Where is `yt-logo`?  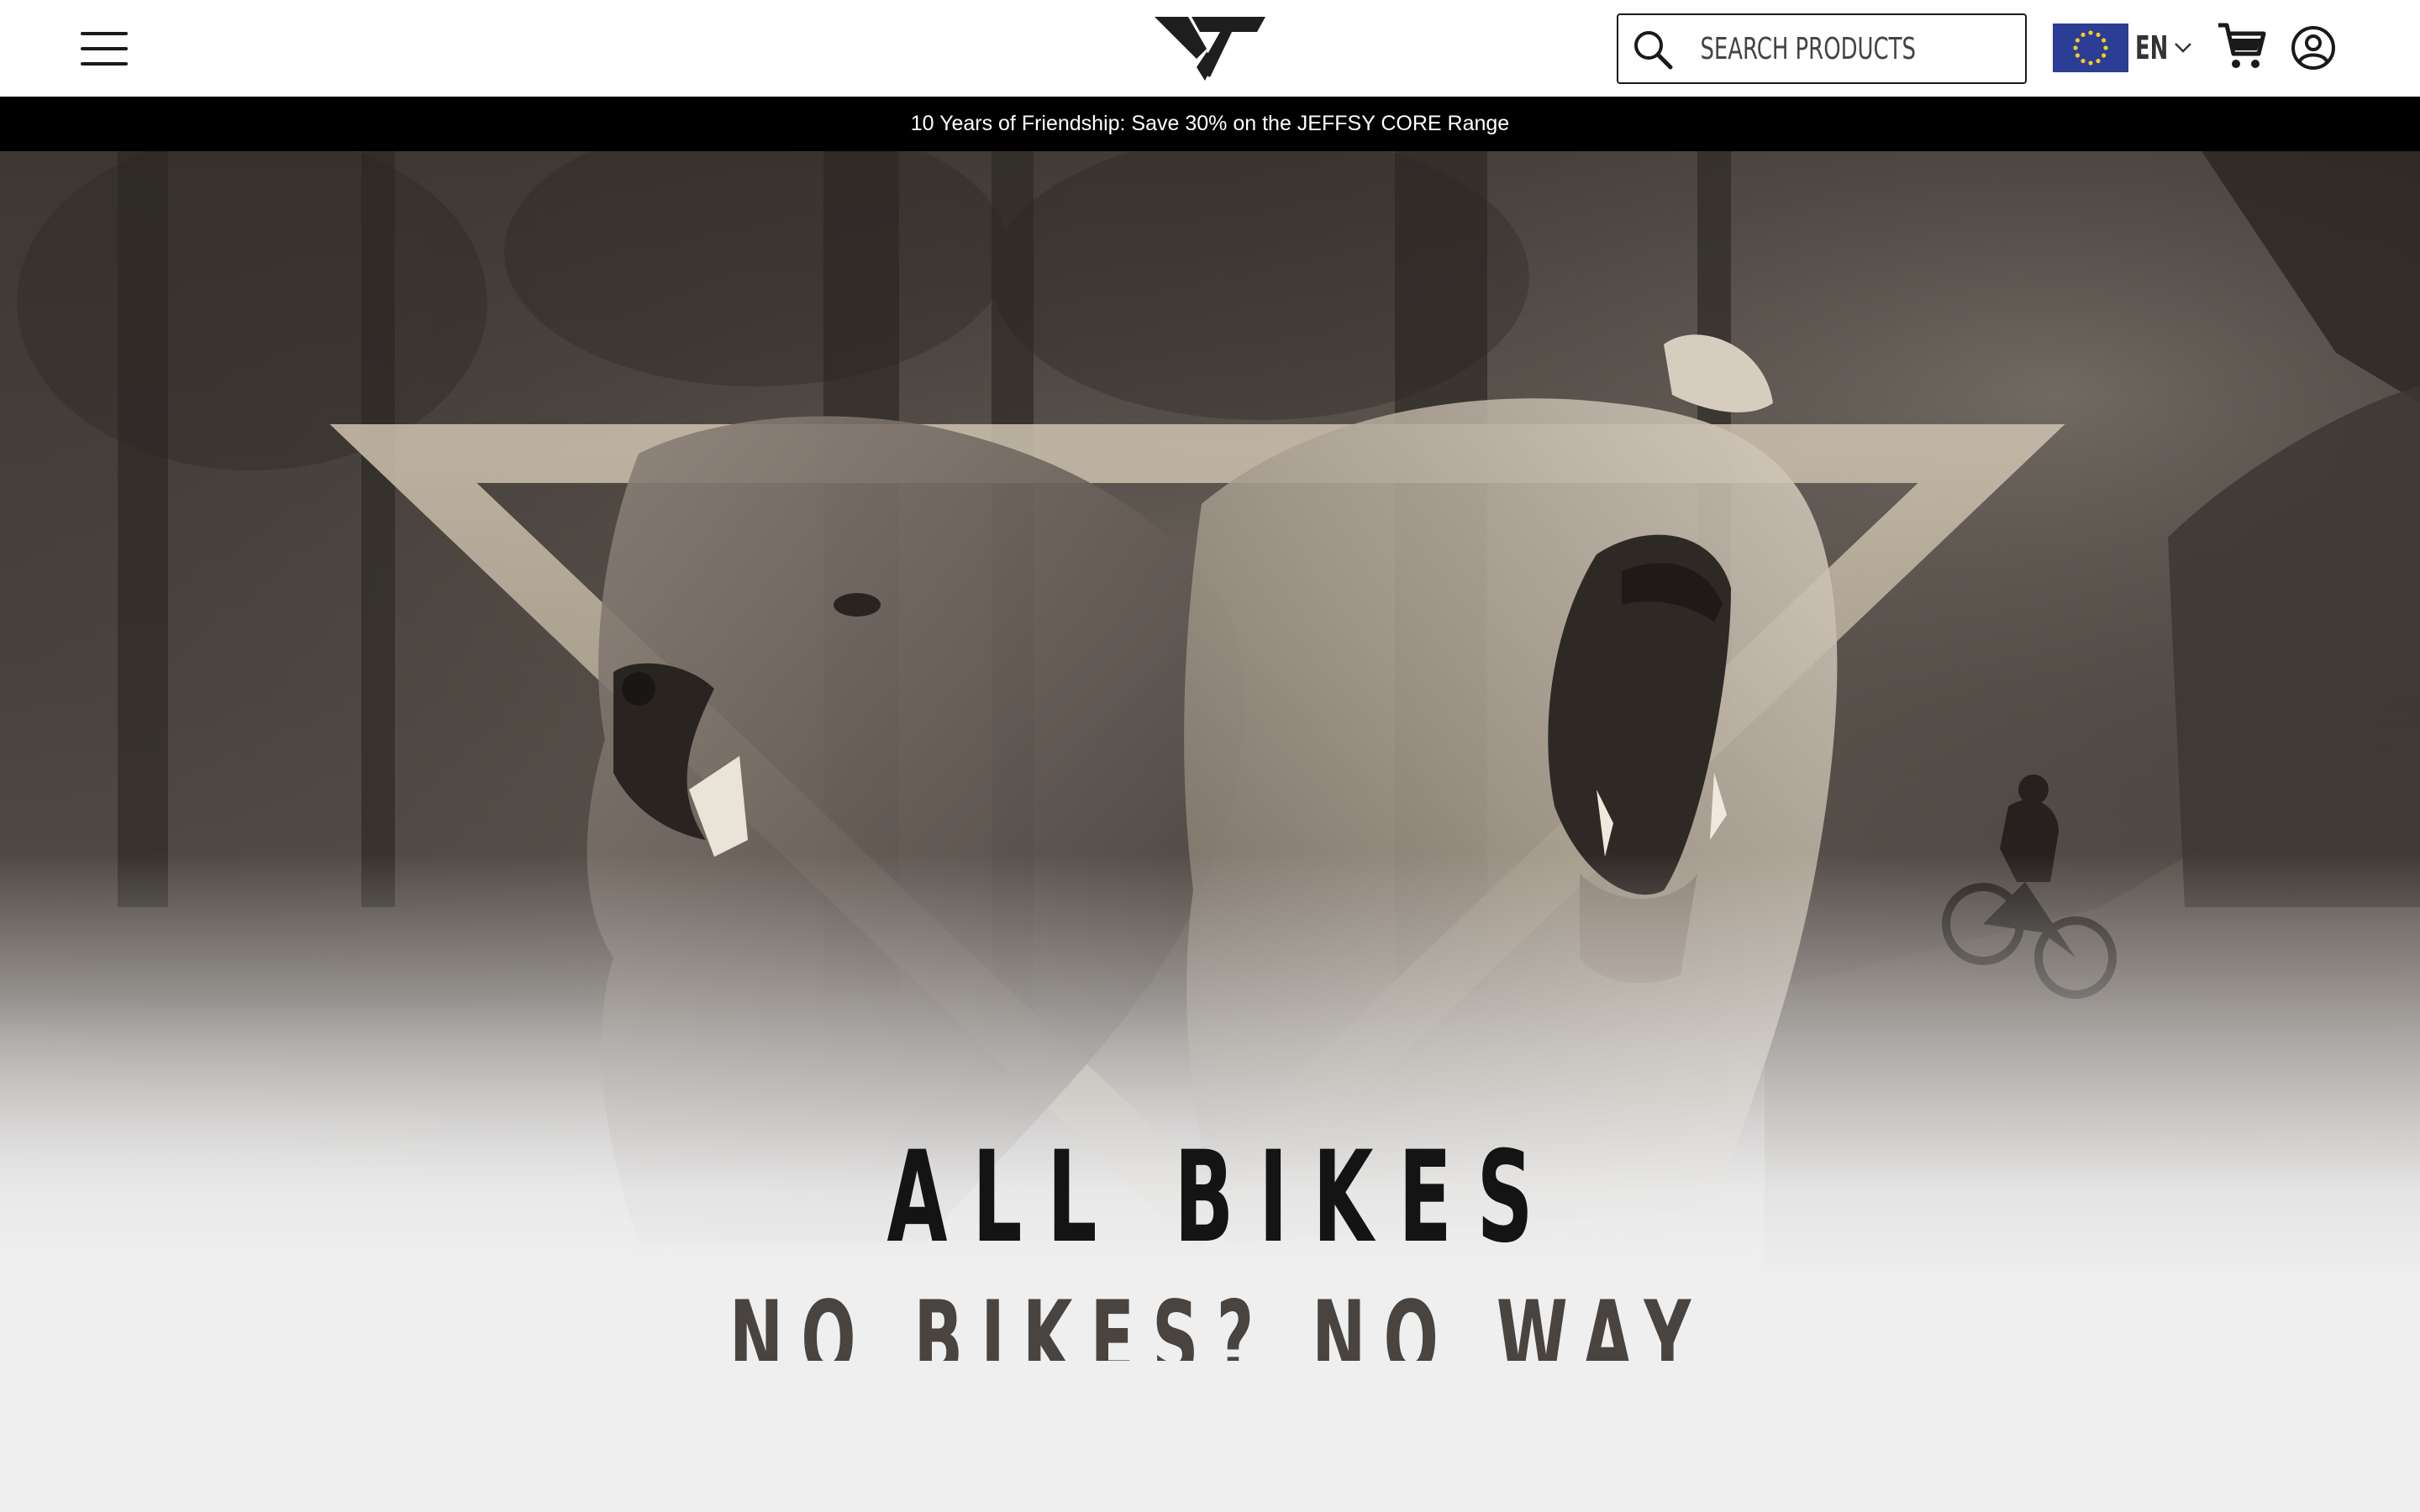
yt-logo is located at coordinates (1210, 48).